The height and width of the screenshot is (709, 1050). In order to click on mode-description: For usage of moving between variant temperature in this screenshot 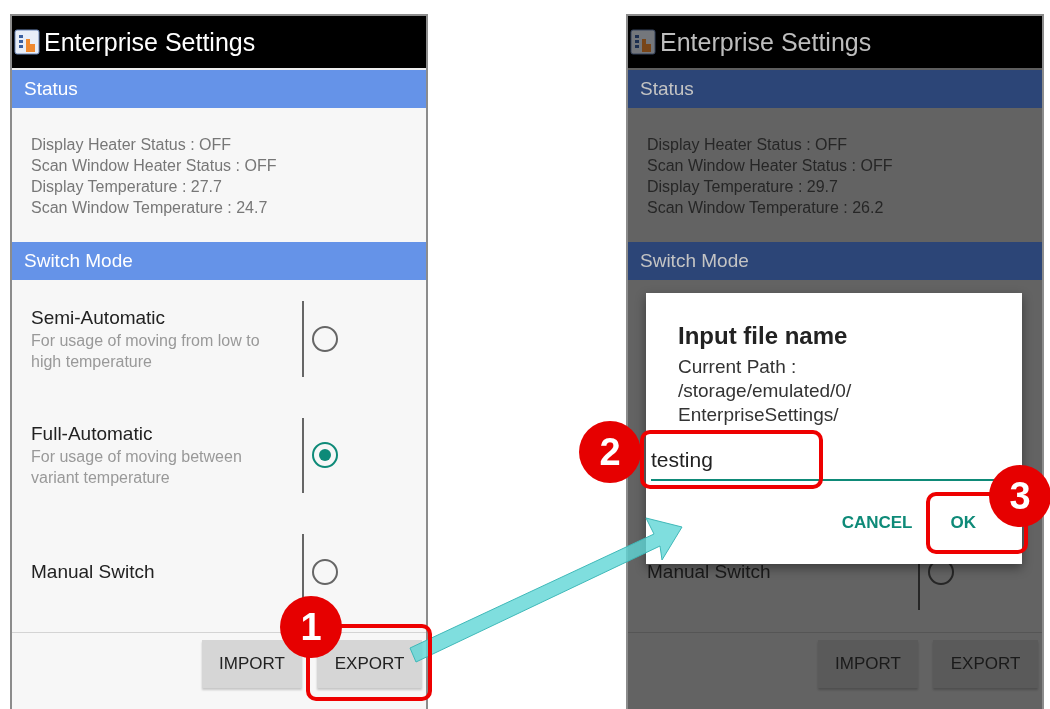, I will do `click(137, 468)`.